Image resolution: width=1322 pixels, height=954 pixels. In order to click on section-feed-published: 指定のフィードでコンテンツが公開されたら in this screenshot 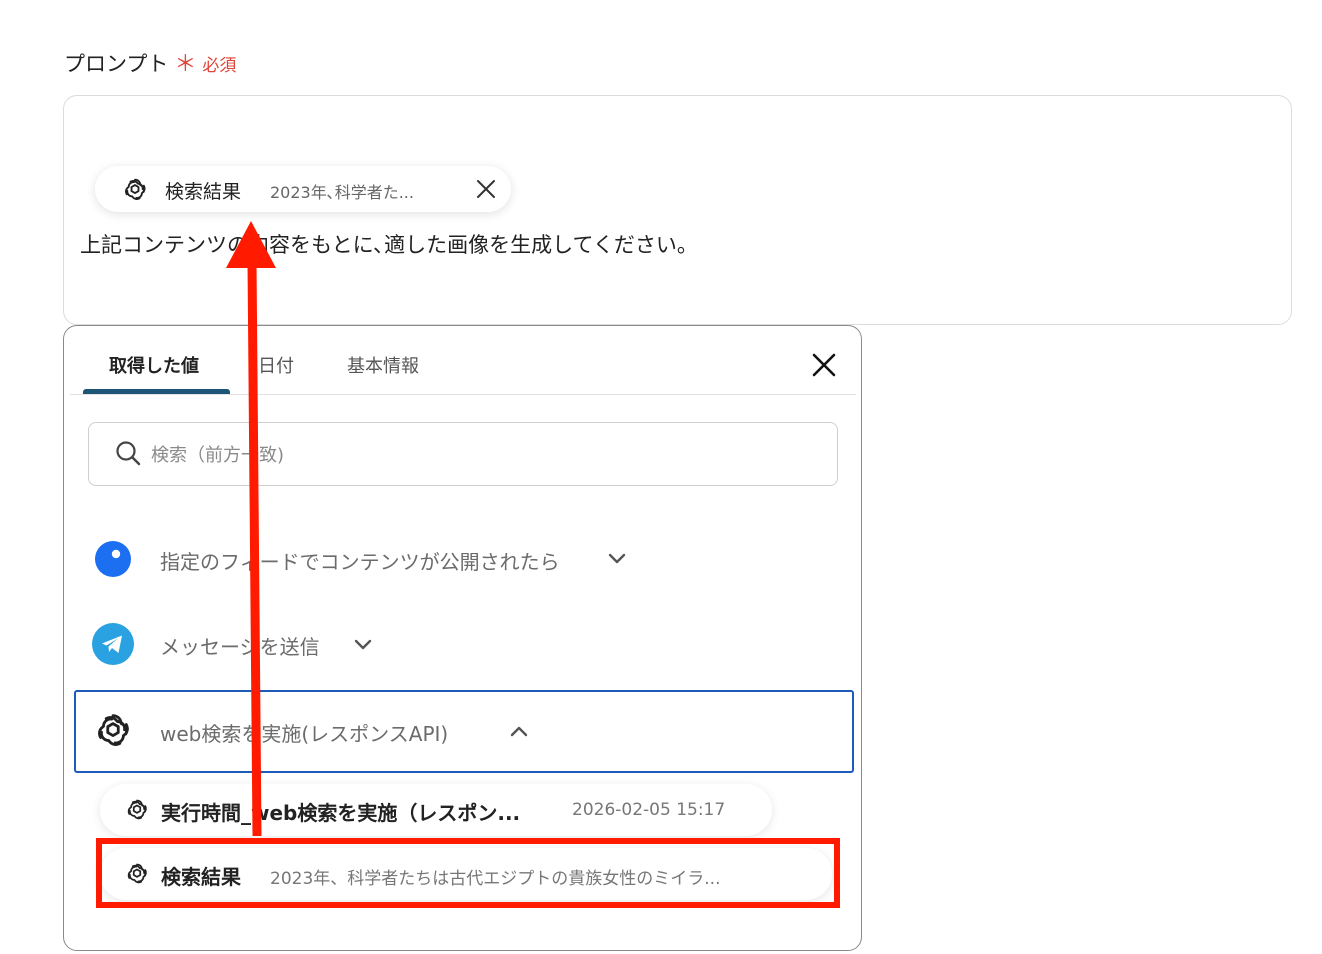, I will do `click(462, 559)`.